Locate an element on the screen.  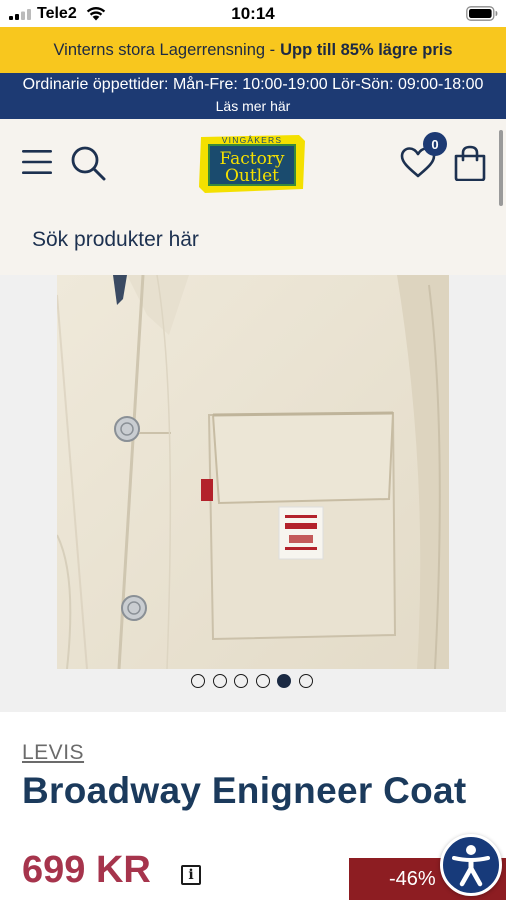
product-brand-link: LEVIS is located at coordinates (53, 753).